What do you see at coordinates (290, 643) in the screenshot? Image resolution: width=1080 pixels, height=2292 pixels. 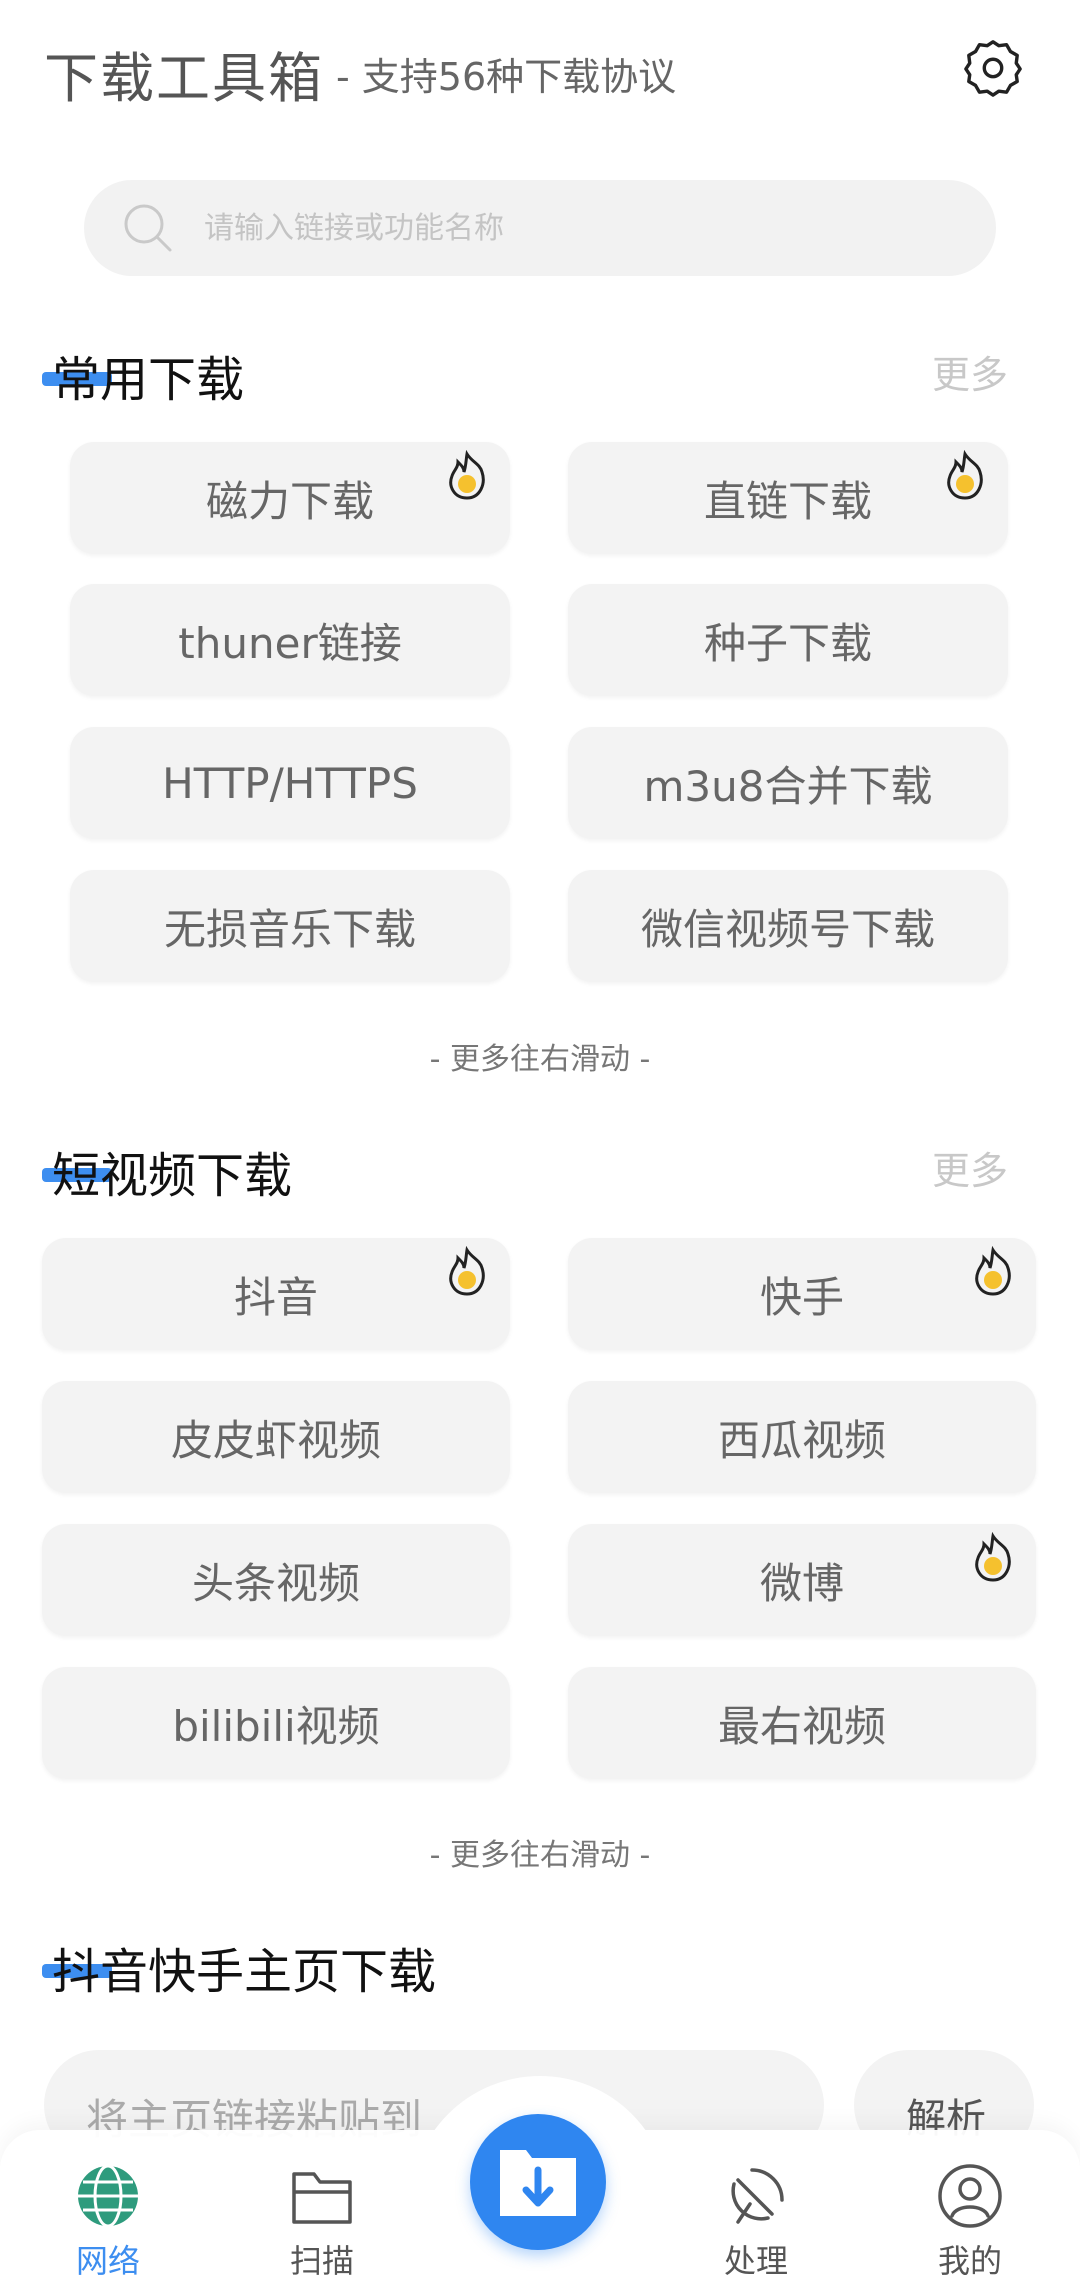 I see `grid-item-label: thuner链接` at bounding box center [290, 643].